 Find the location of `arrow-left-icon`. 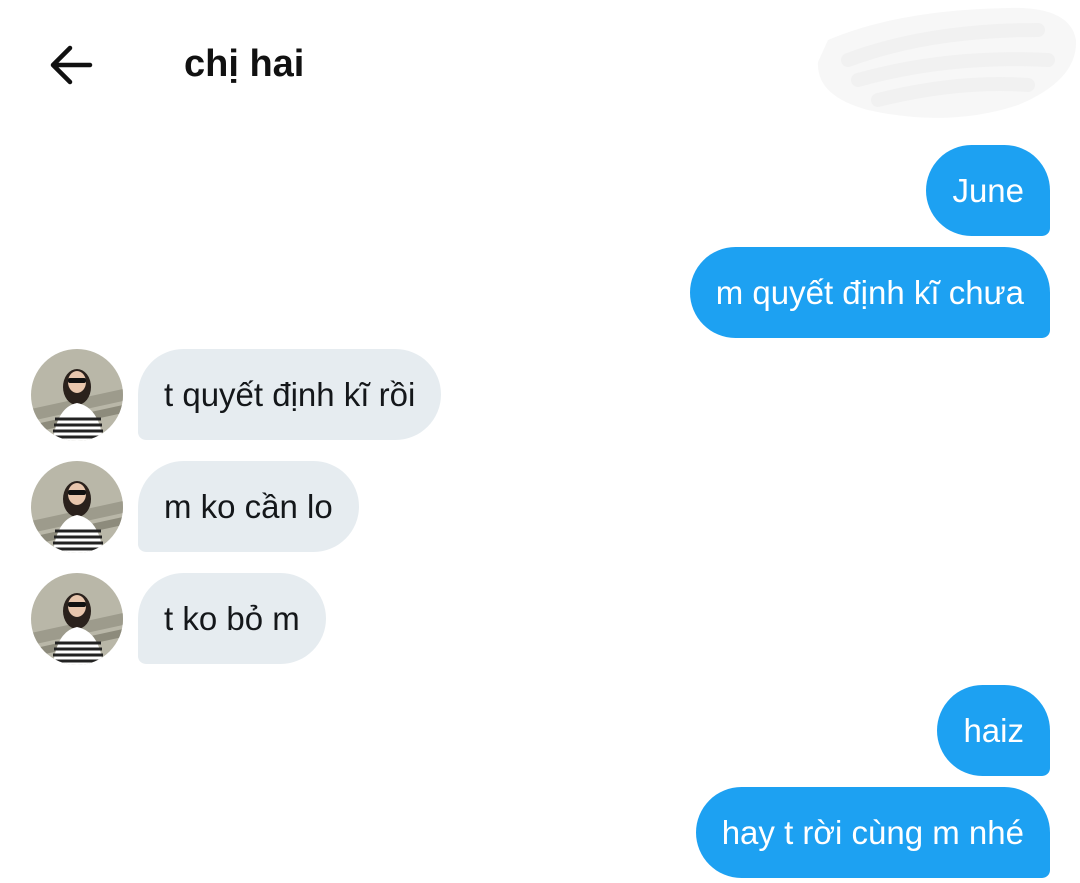

arrow-left-icon is located at coordinates (71, 65).